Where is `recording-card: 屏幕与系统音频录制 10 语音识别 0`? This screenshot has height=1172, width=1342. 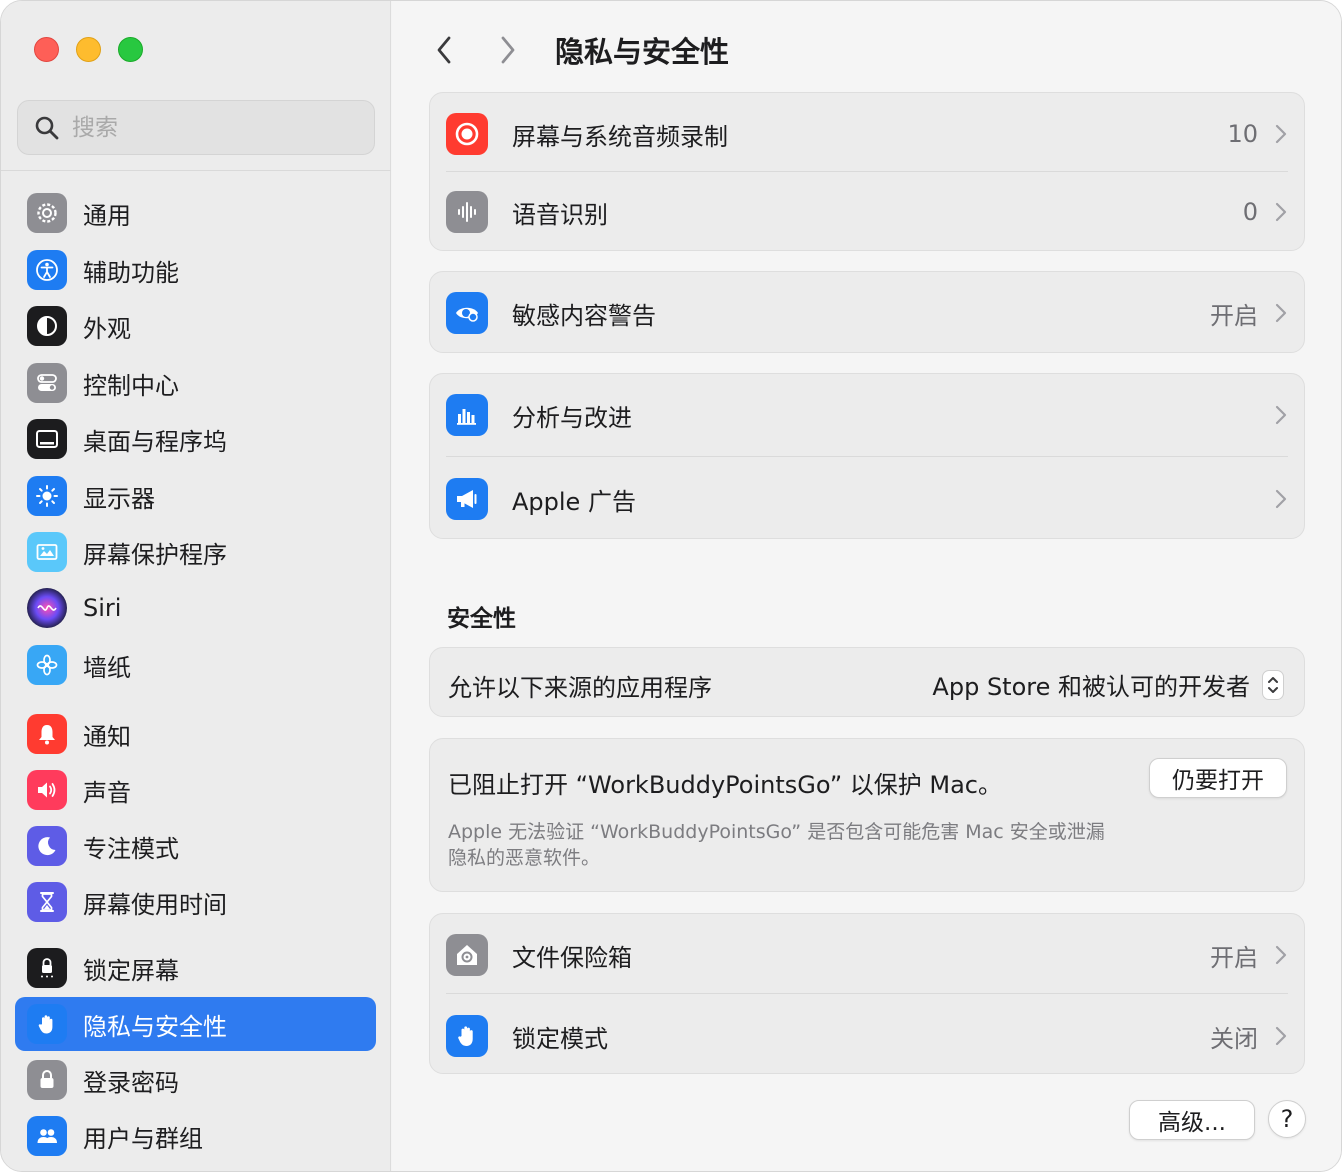 recording-card: 屏幕与系统音频录制 10 语音识别 0 is located at coordinates (867, 171).